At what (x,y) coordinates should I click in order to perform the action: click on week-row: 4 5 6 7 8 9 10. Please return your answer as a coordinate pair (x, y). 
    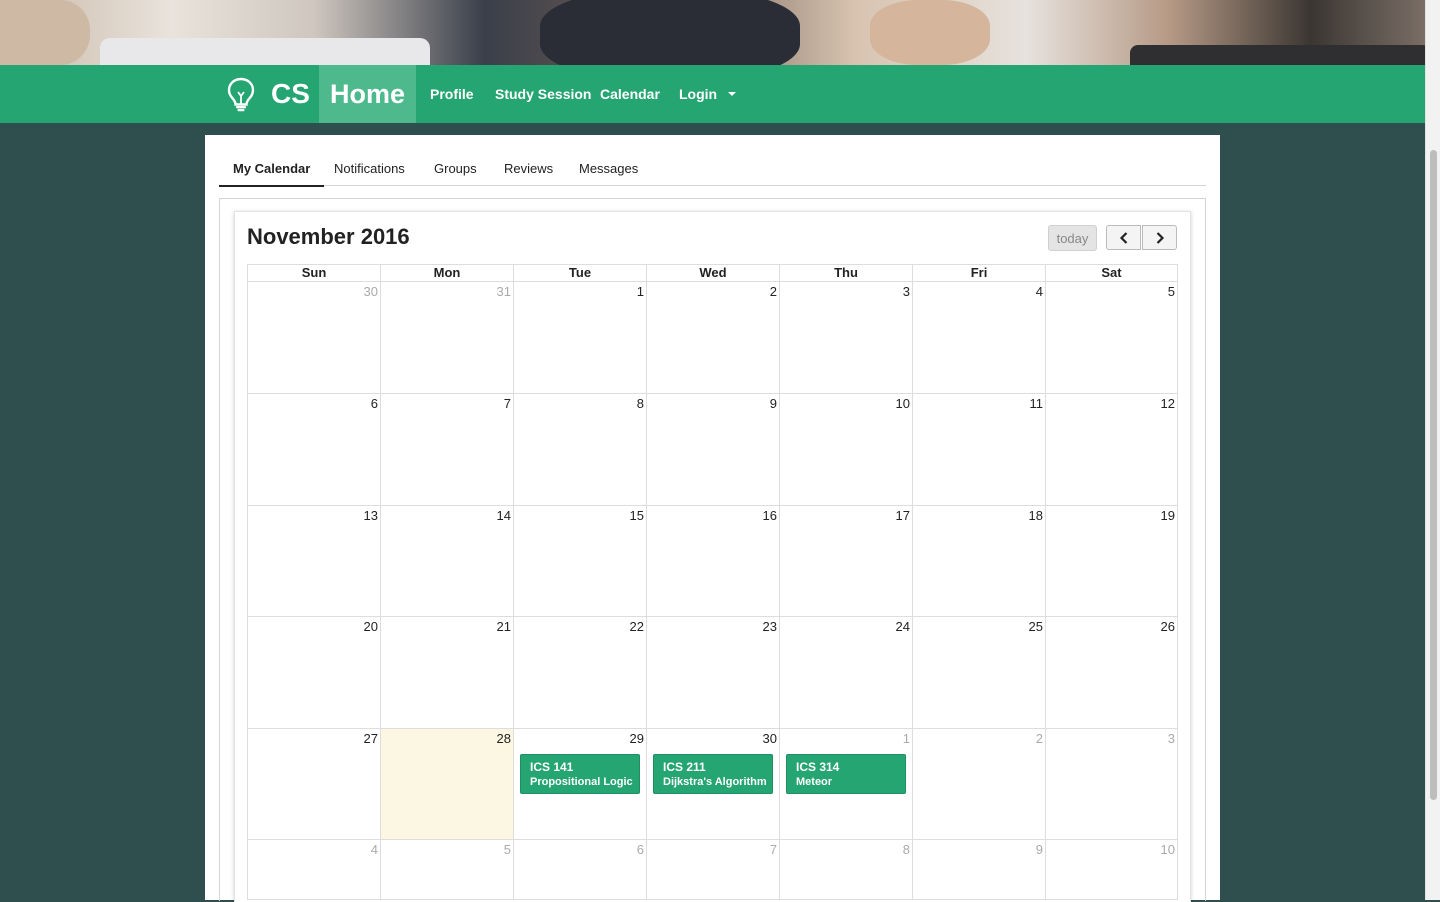
    Looking at the image, I should click on (713, 870).